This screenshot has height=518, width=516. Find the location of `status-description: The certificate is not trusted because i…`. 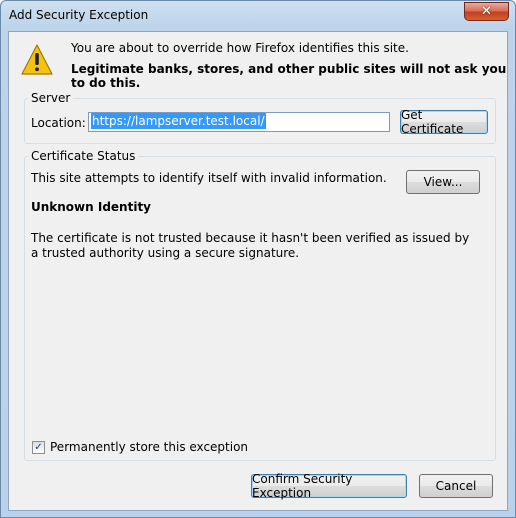

status-description: The certificate is not trusted because i… is located at coordinates (250, 245).